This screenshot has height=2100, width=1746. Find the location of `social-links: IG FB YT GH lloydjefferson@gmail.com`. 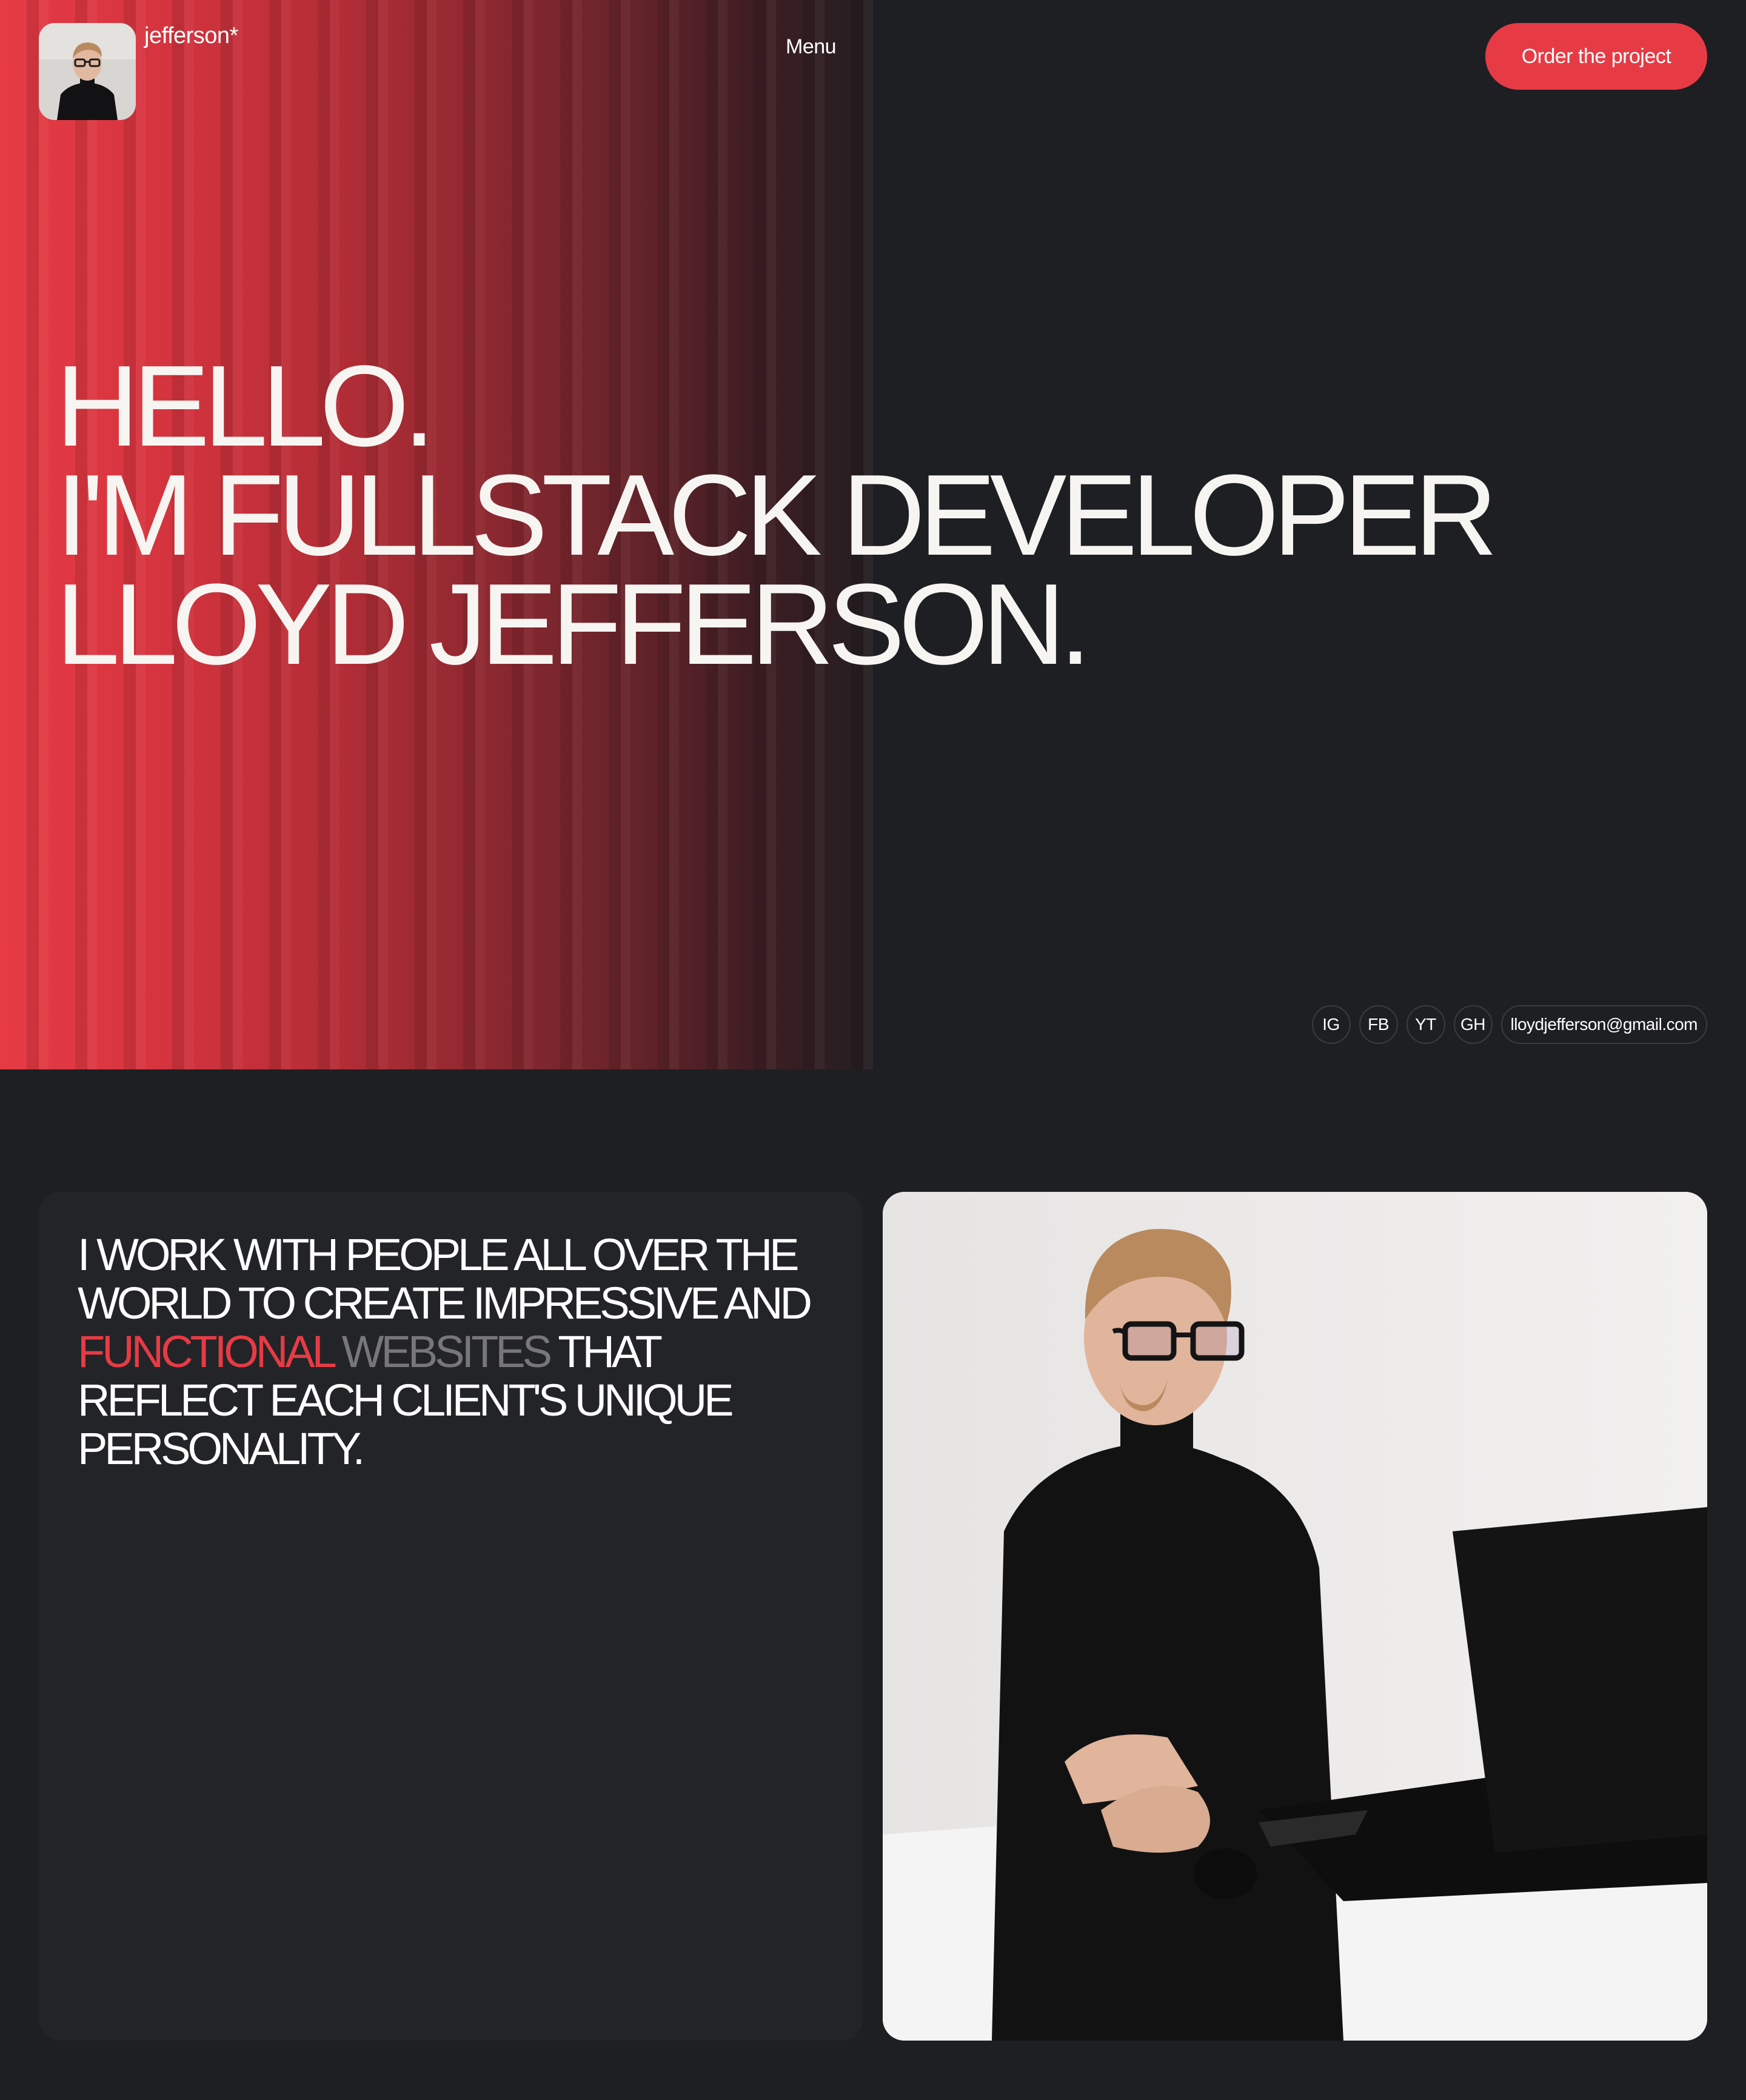

social-links: IG FB YT GH lloydjefferson@gmail.com is located at coordinates (1509, 1024).